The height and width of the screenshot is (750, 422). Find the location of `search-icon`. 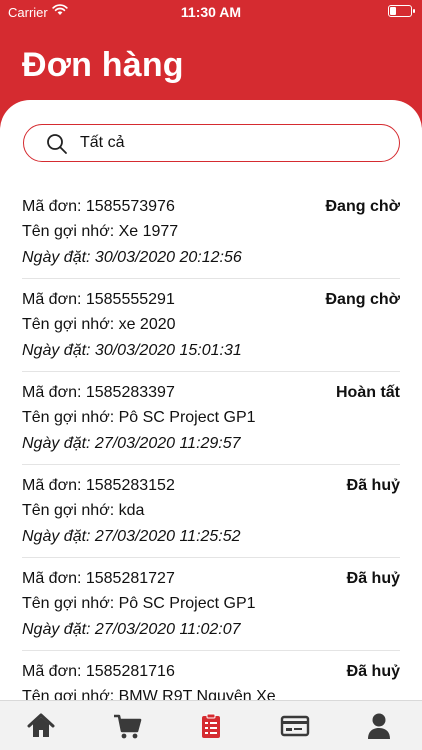

search-icon is located at coordinates (57, 146).